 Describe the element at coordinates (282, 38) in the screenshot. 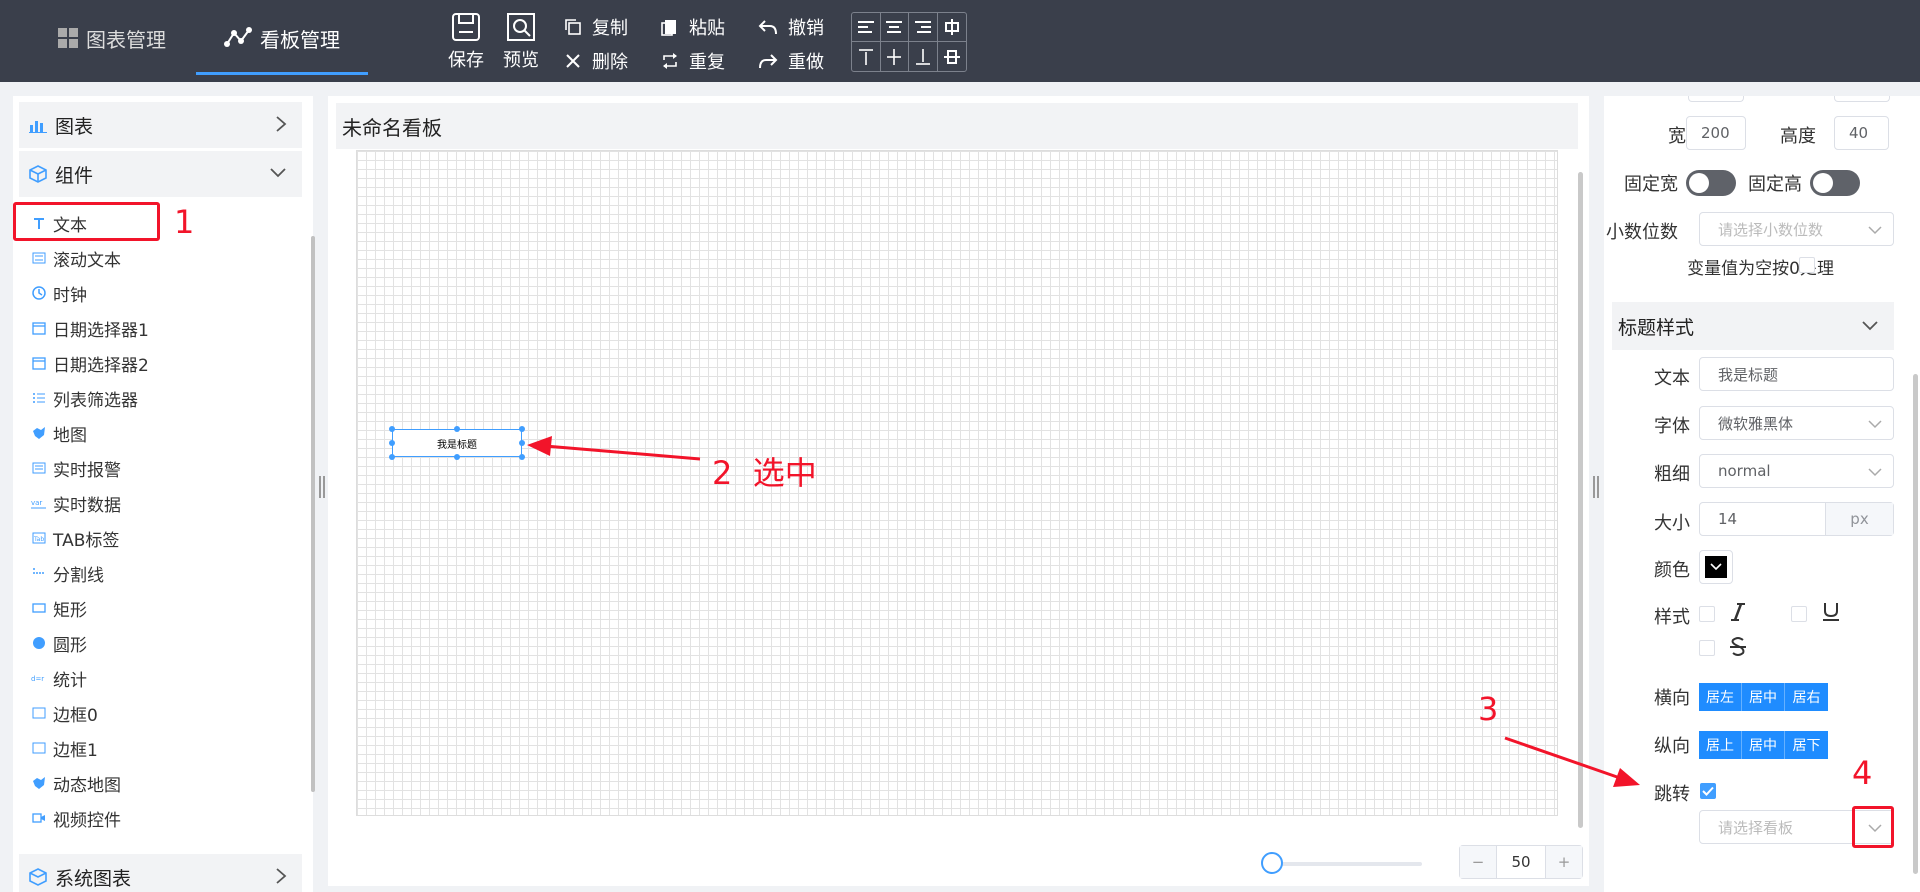

I see `tab-board-management: 看板管理` at that location.